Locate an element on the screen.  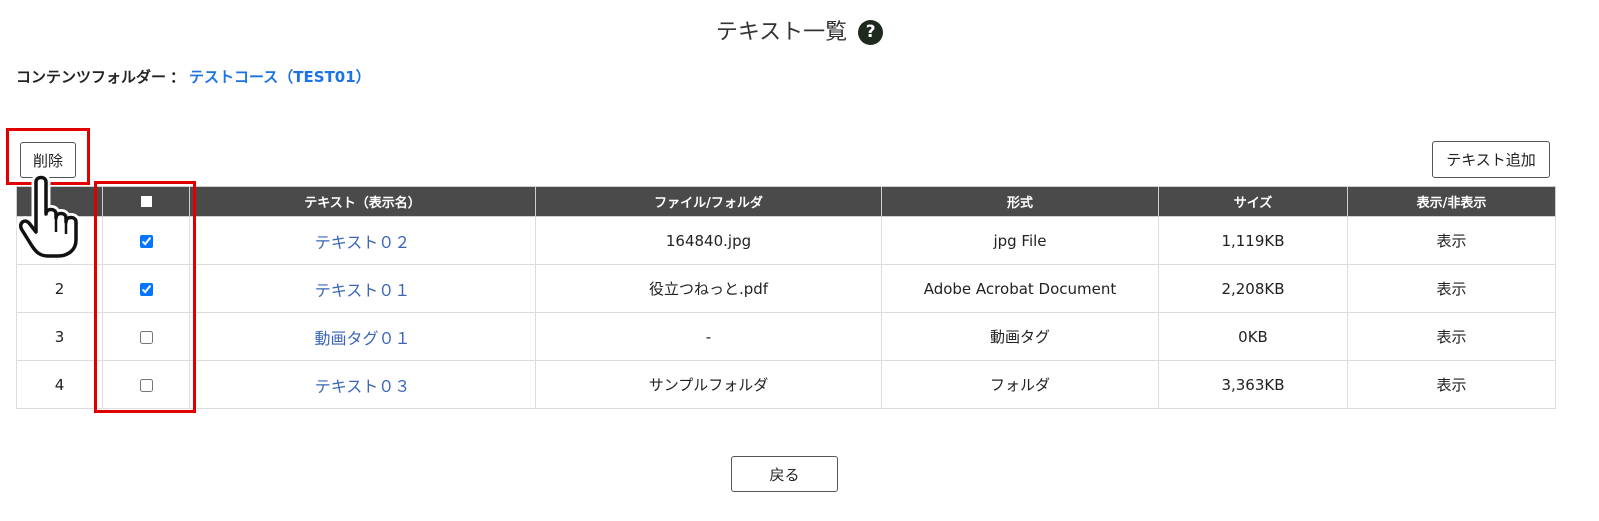
help-icon: ? is located at coordinates (871, 32).